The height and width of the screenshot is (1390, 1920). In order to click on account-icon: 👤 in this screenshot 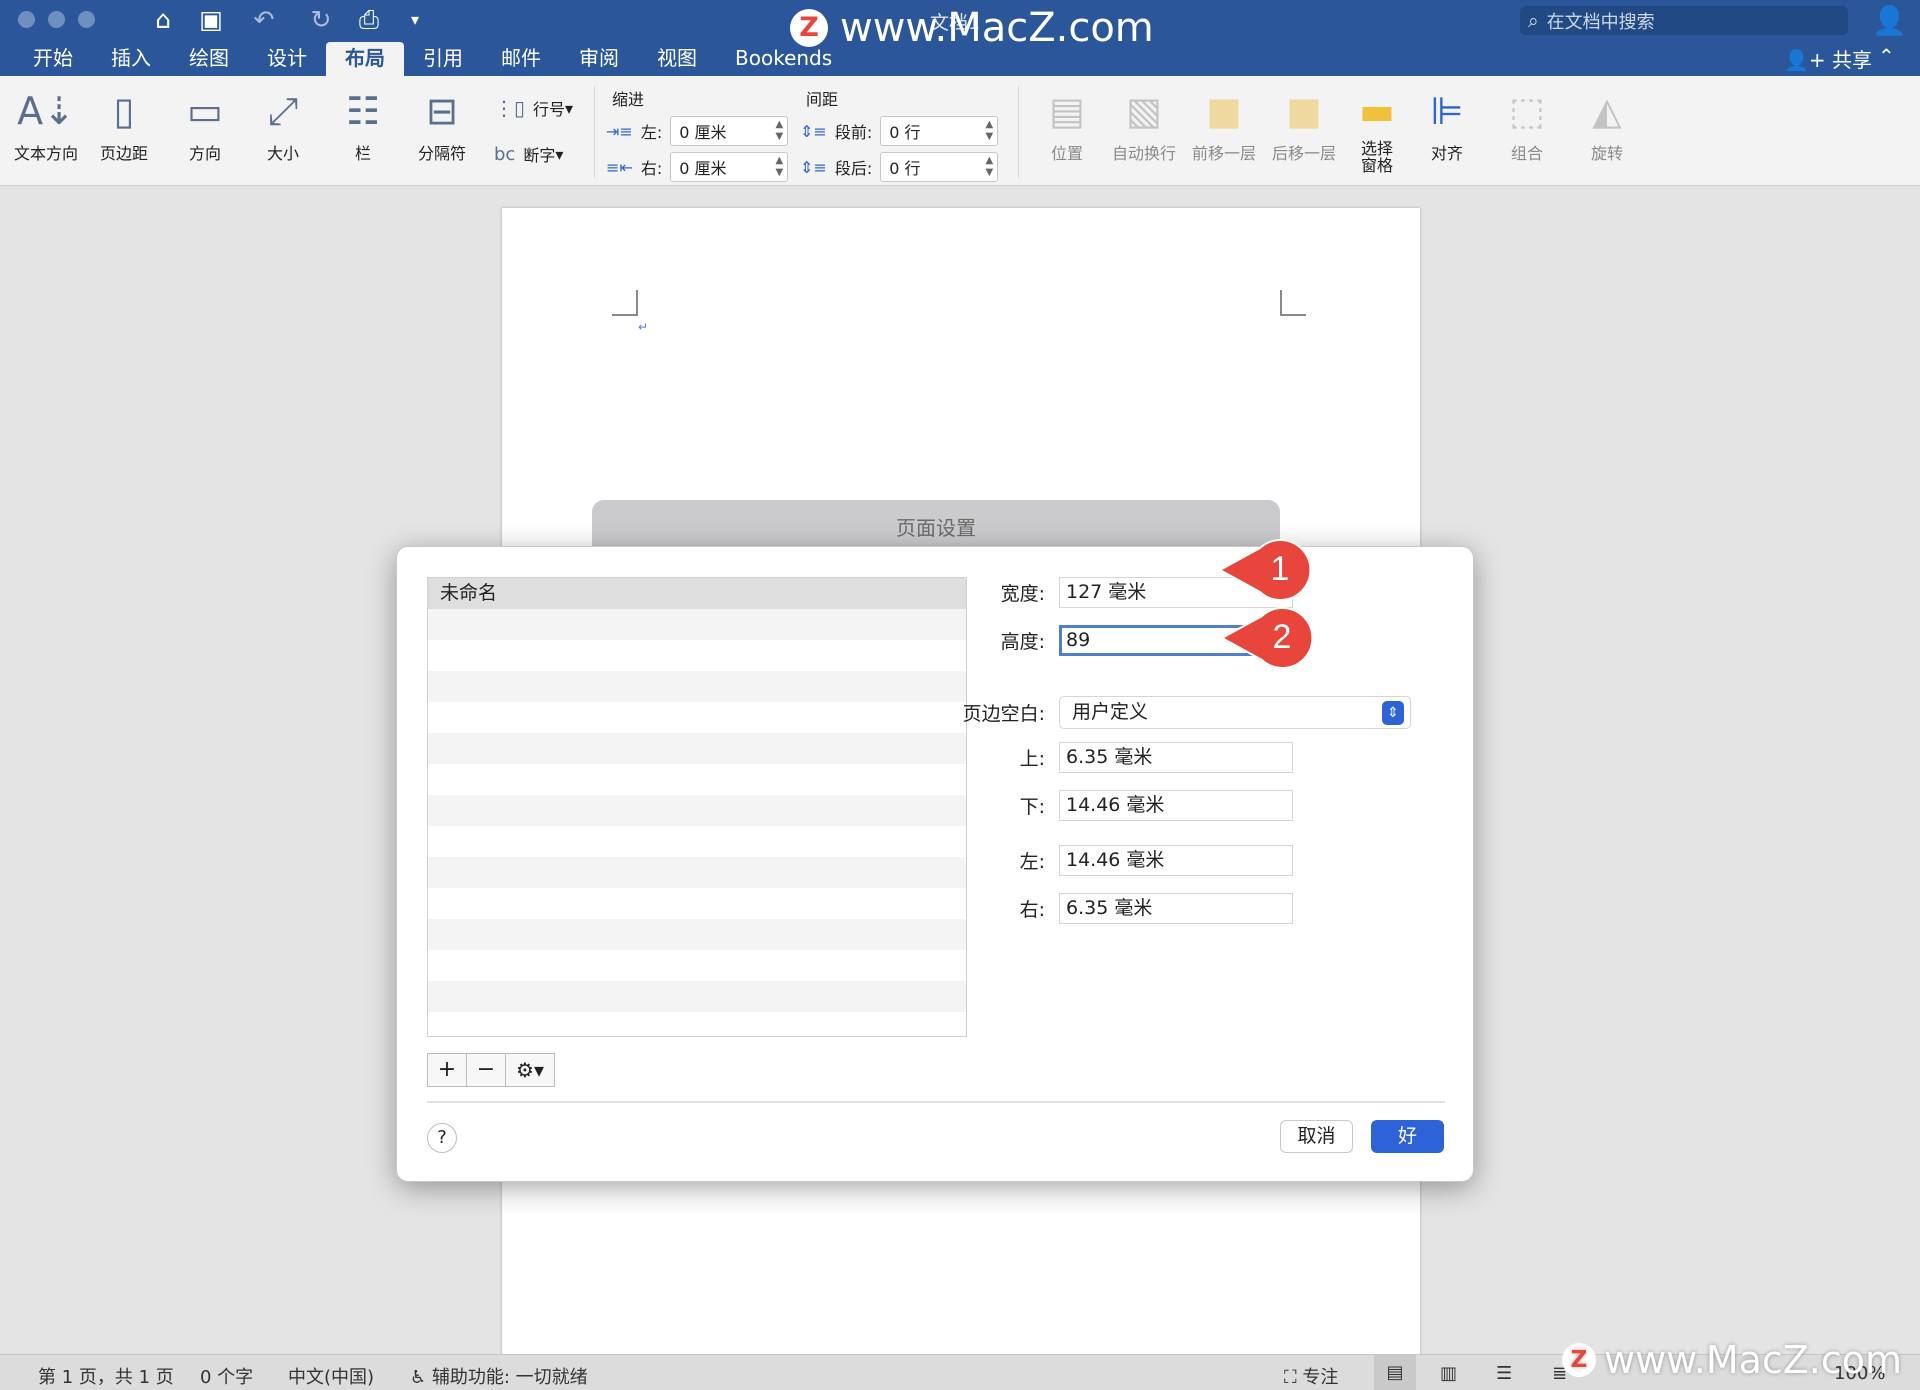, I will do `click(1889, 20)`.